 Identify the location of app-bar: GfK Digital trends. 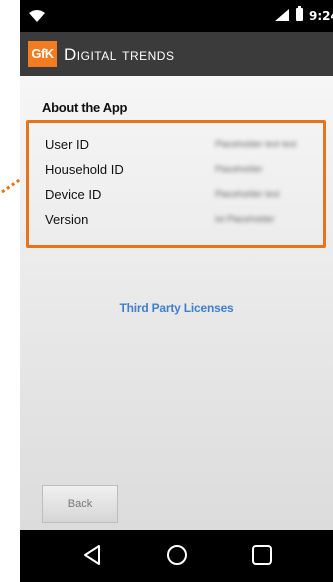
(176, 54).